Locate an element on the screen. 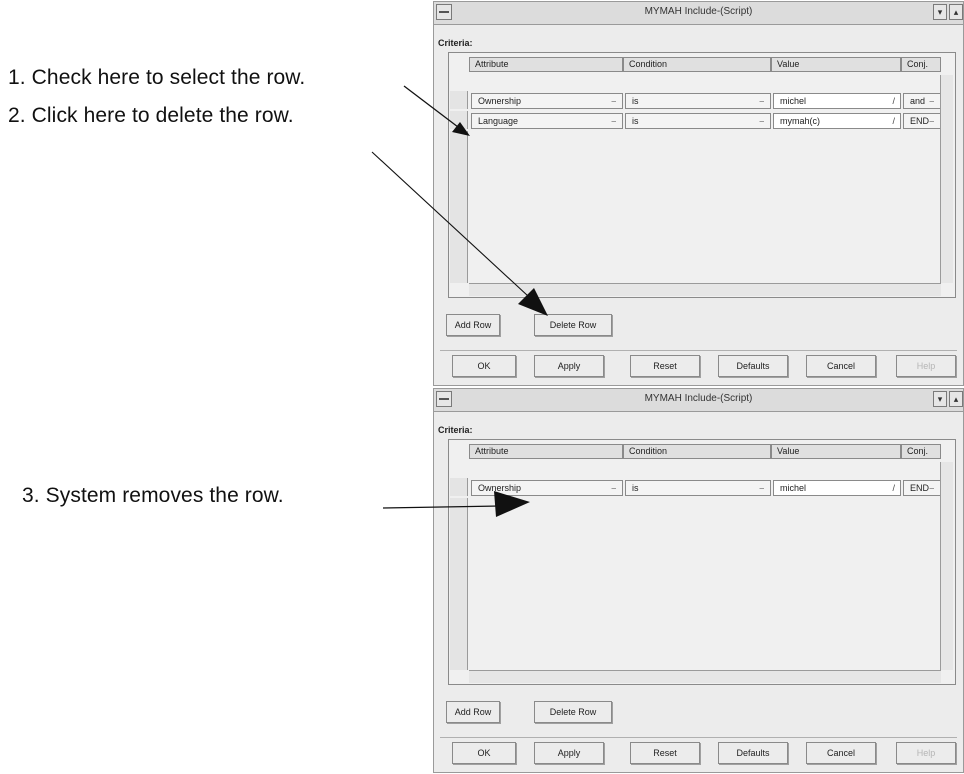 The image size is (964, 774). arrow-step3 is located at coordinates (456, 504).